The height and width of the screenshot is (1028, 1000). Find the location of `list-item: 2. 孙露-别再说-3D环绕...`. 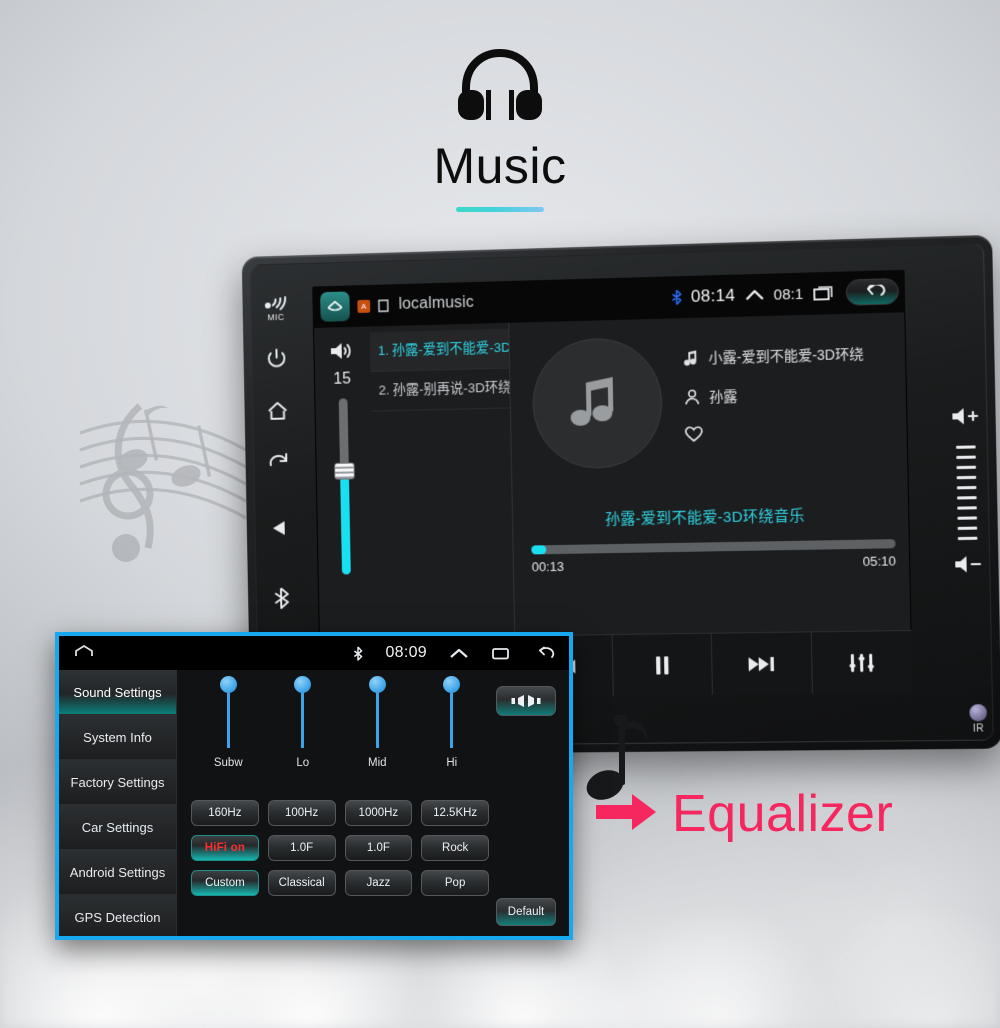

list-item: 2. 孙露-别再说-3D环绕... is located at coordinates (440, 390).